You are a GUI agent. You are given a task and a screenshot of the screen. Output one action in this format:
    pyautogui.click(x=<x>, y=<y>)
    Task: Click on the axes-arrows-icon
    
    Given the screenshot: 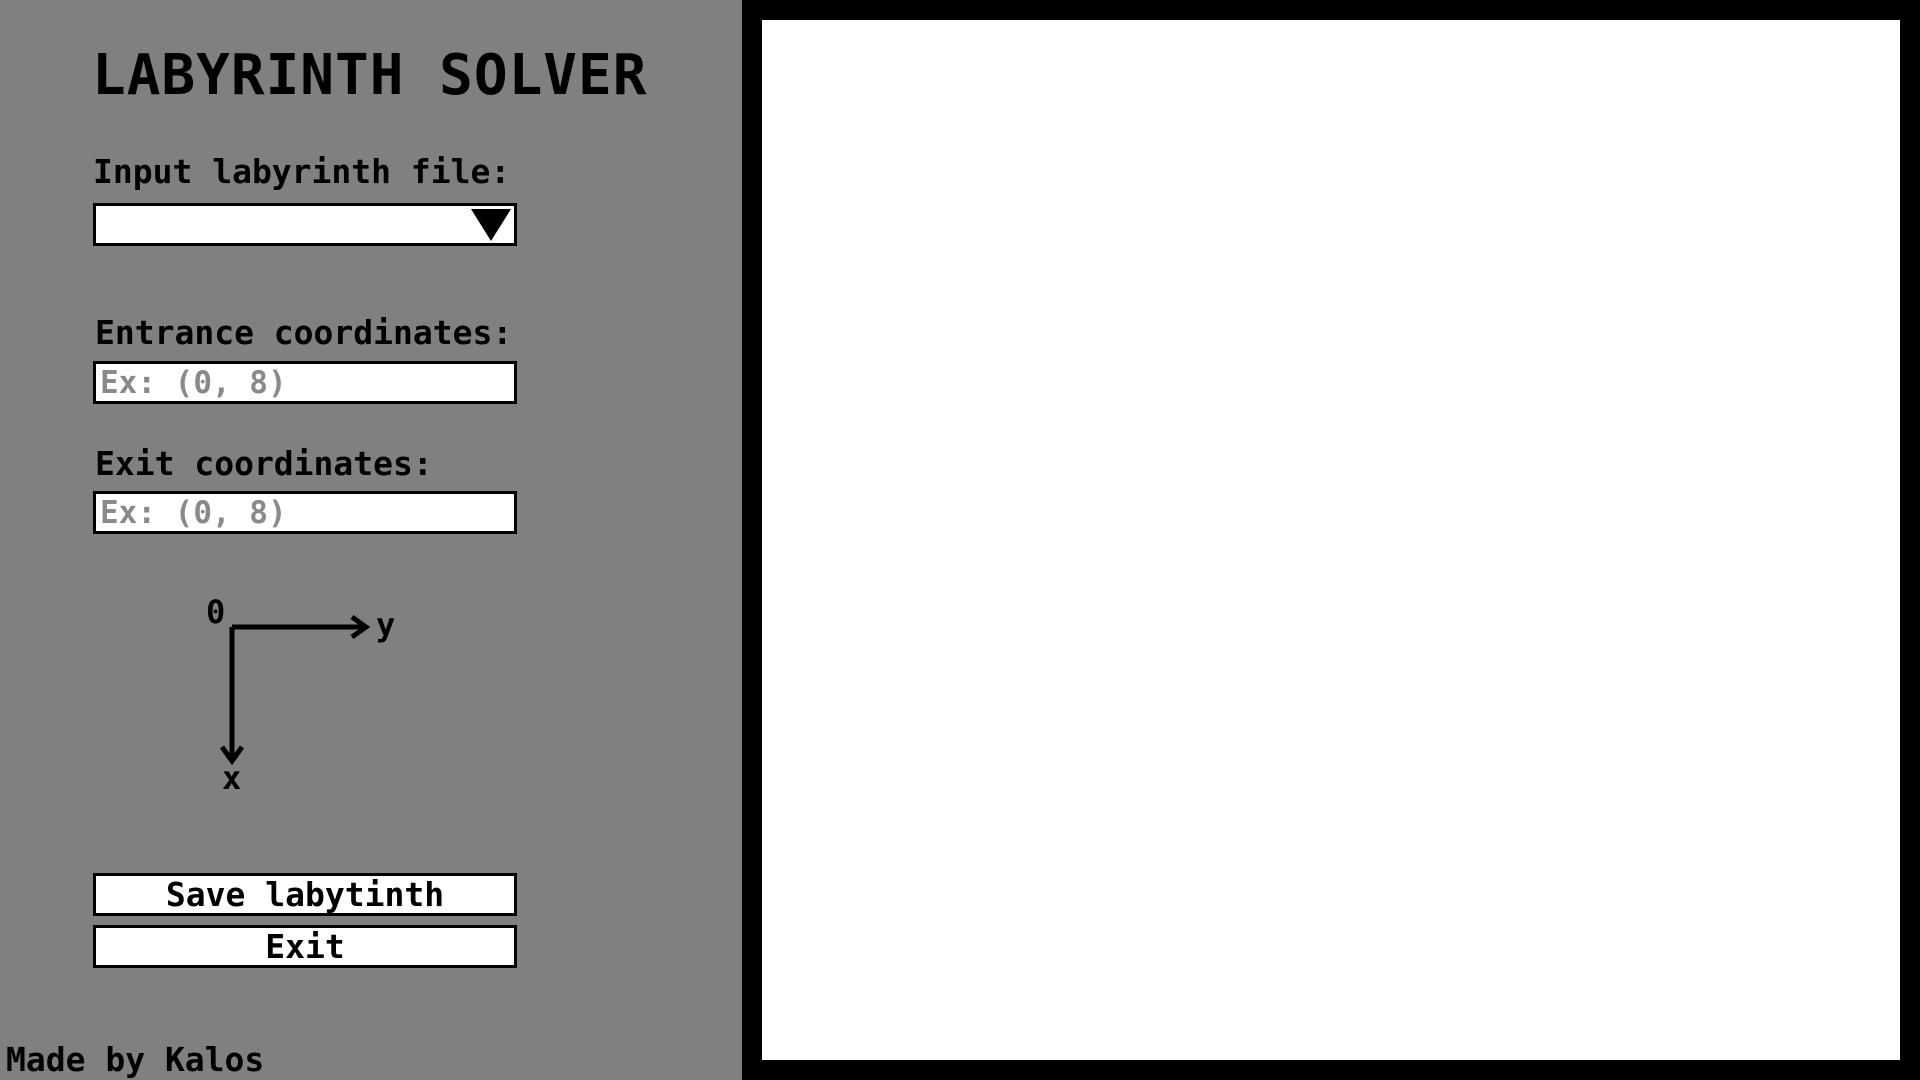 What is the action you would take?
    pyautogui.click(x=295, y=690)
    